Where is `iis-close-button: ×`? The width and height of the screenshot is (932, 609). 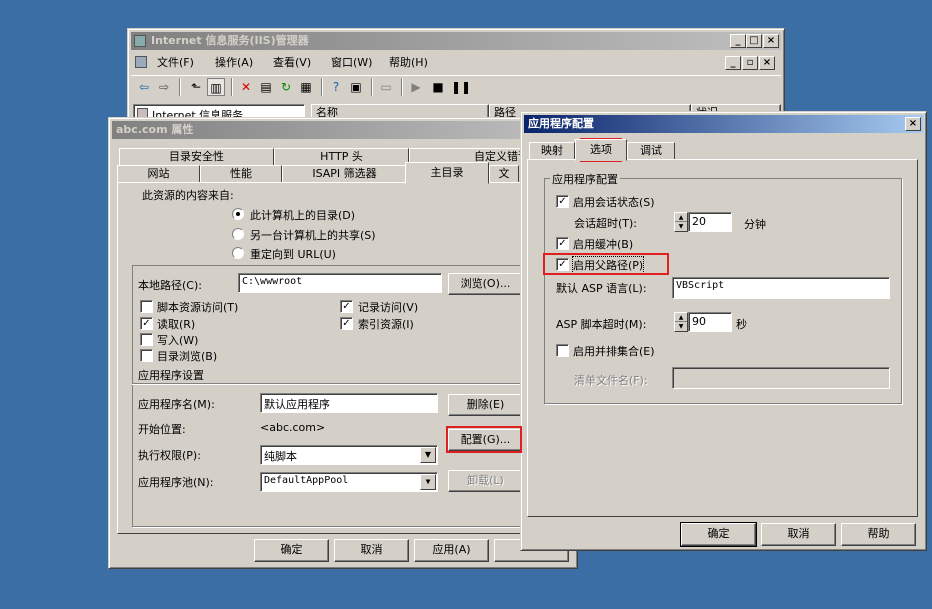 iis-close-button: × is located at coordinates (771, 41).